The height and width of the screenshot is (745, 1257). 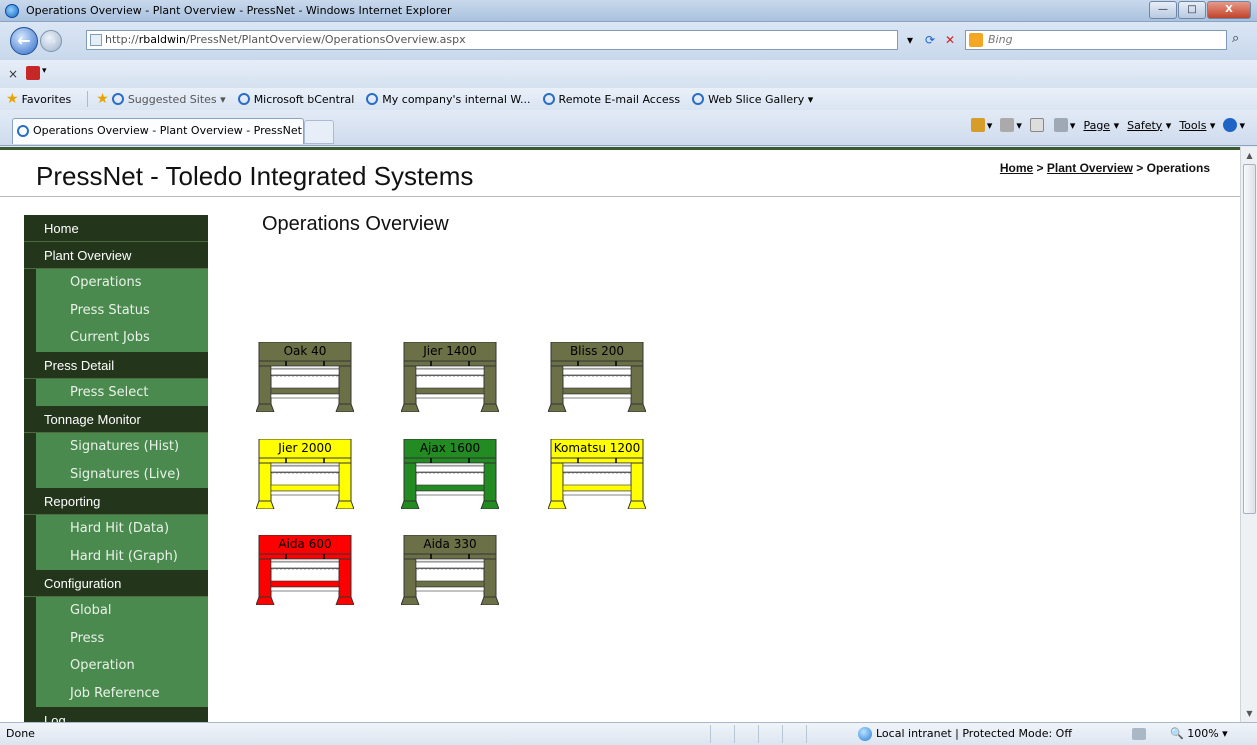 What do you see at coordinates (116, 365) in the screenshot?
I see `nav-press-detail: Press Detail` at bounding box center [116, 365].